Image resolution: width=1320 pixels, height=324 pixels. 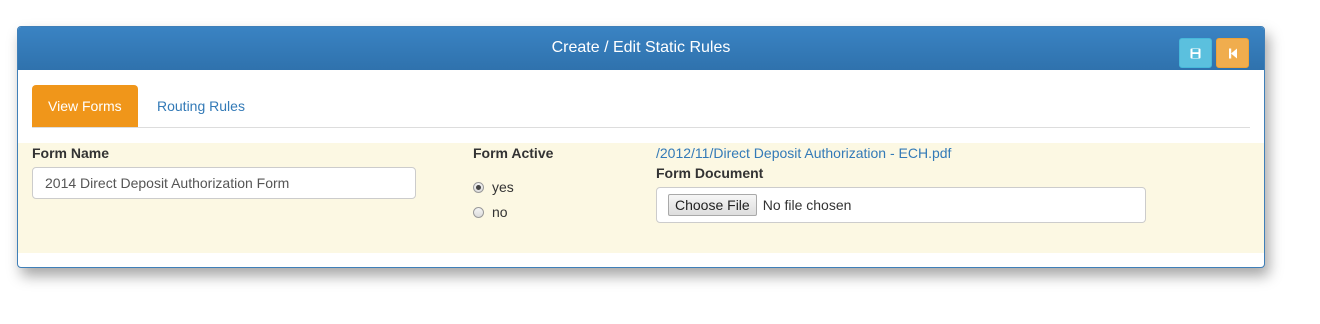 I want to click on radio-option-yes: yes, so click(x=493, y=187).